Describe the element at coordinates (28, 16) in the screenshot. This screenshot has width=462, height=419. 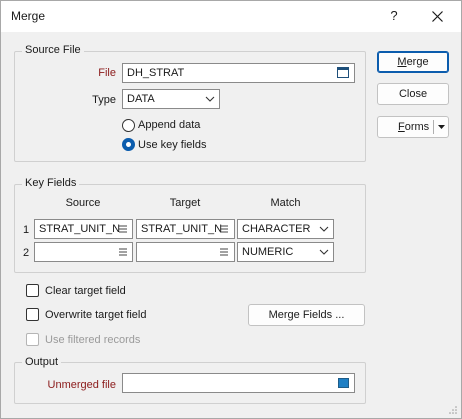
I see `window-title: Merge` at that location.